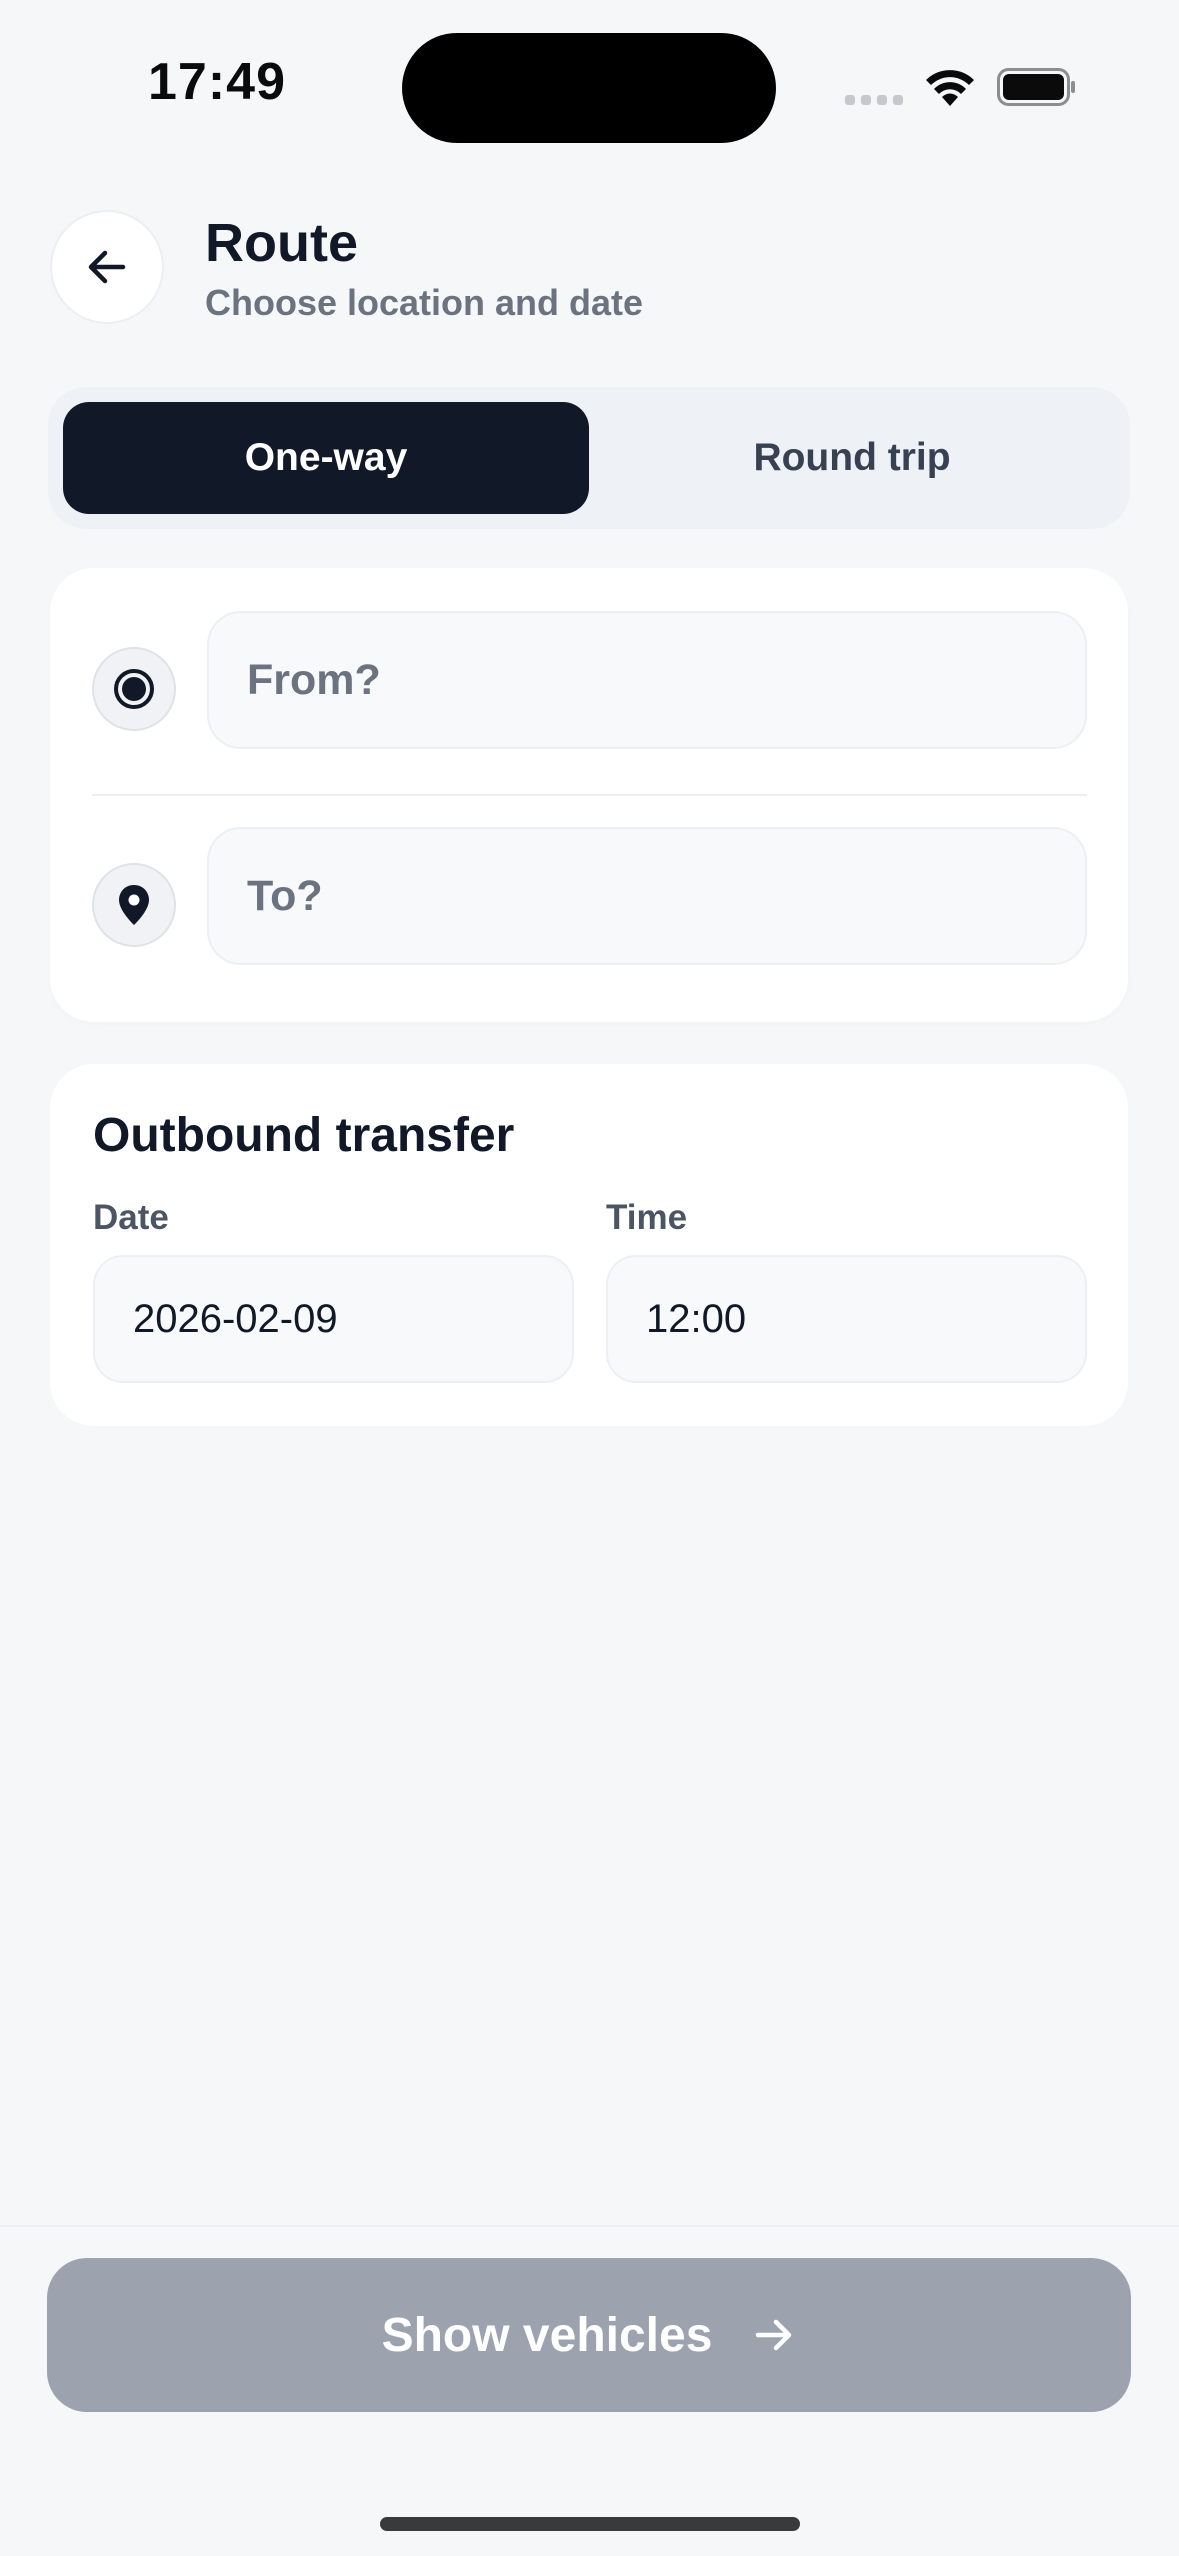 This screenshot has width=1179, height=2556. I want to click on page-title: Route, so click(281, 243).